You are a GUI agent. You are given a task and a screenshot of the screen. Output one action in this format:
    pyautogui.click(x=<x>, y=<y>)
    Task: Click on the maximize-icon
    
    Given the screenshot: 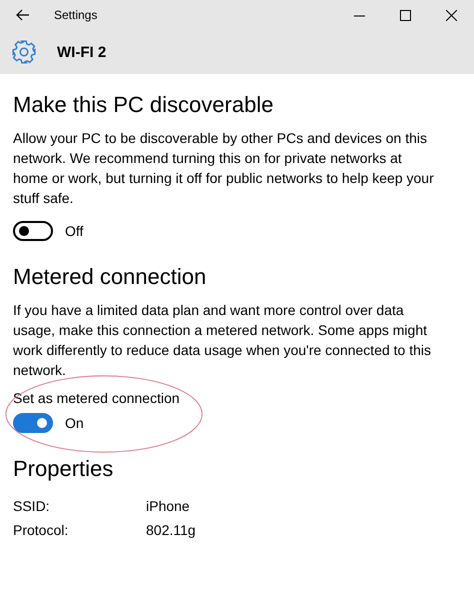 What is the action you would take?
    pyautogui.click(x=405, y=15)
    